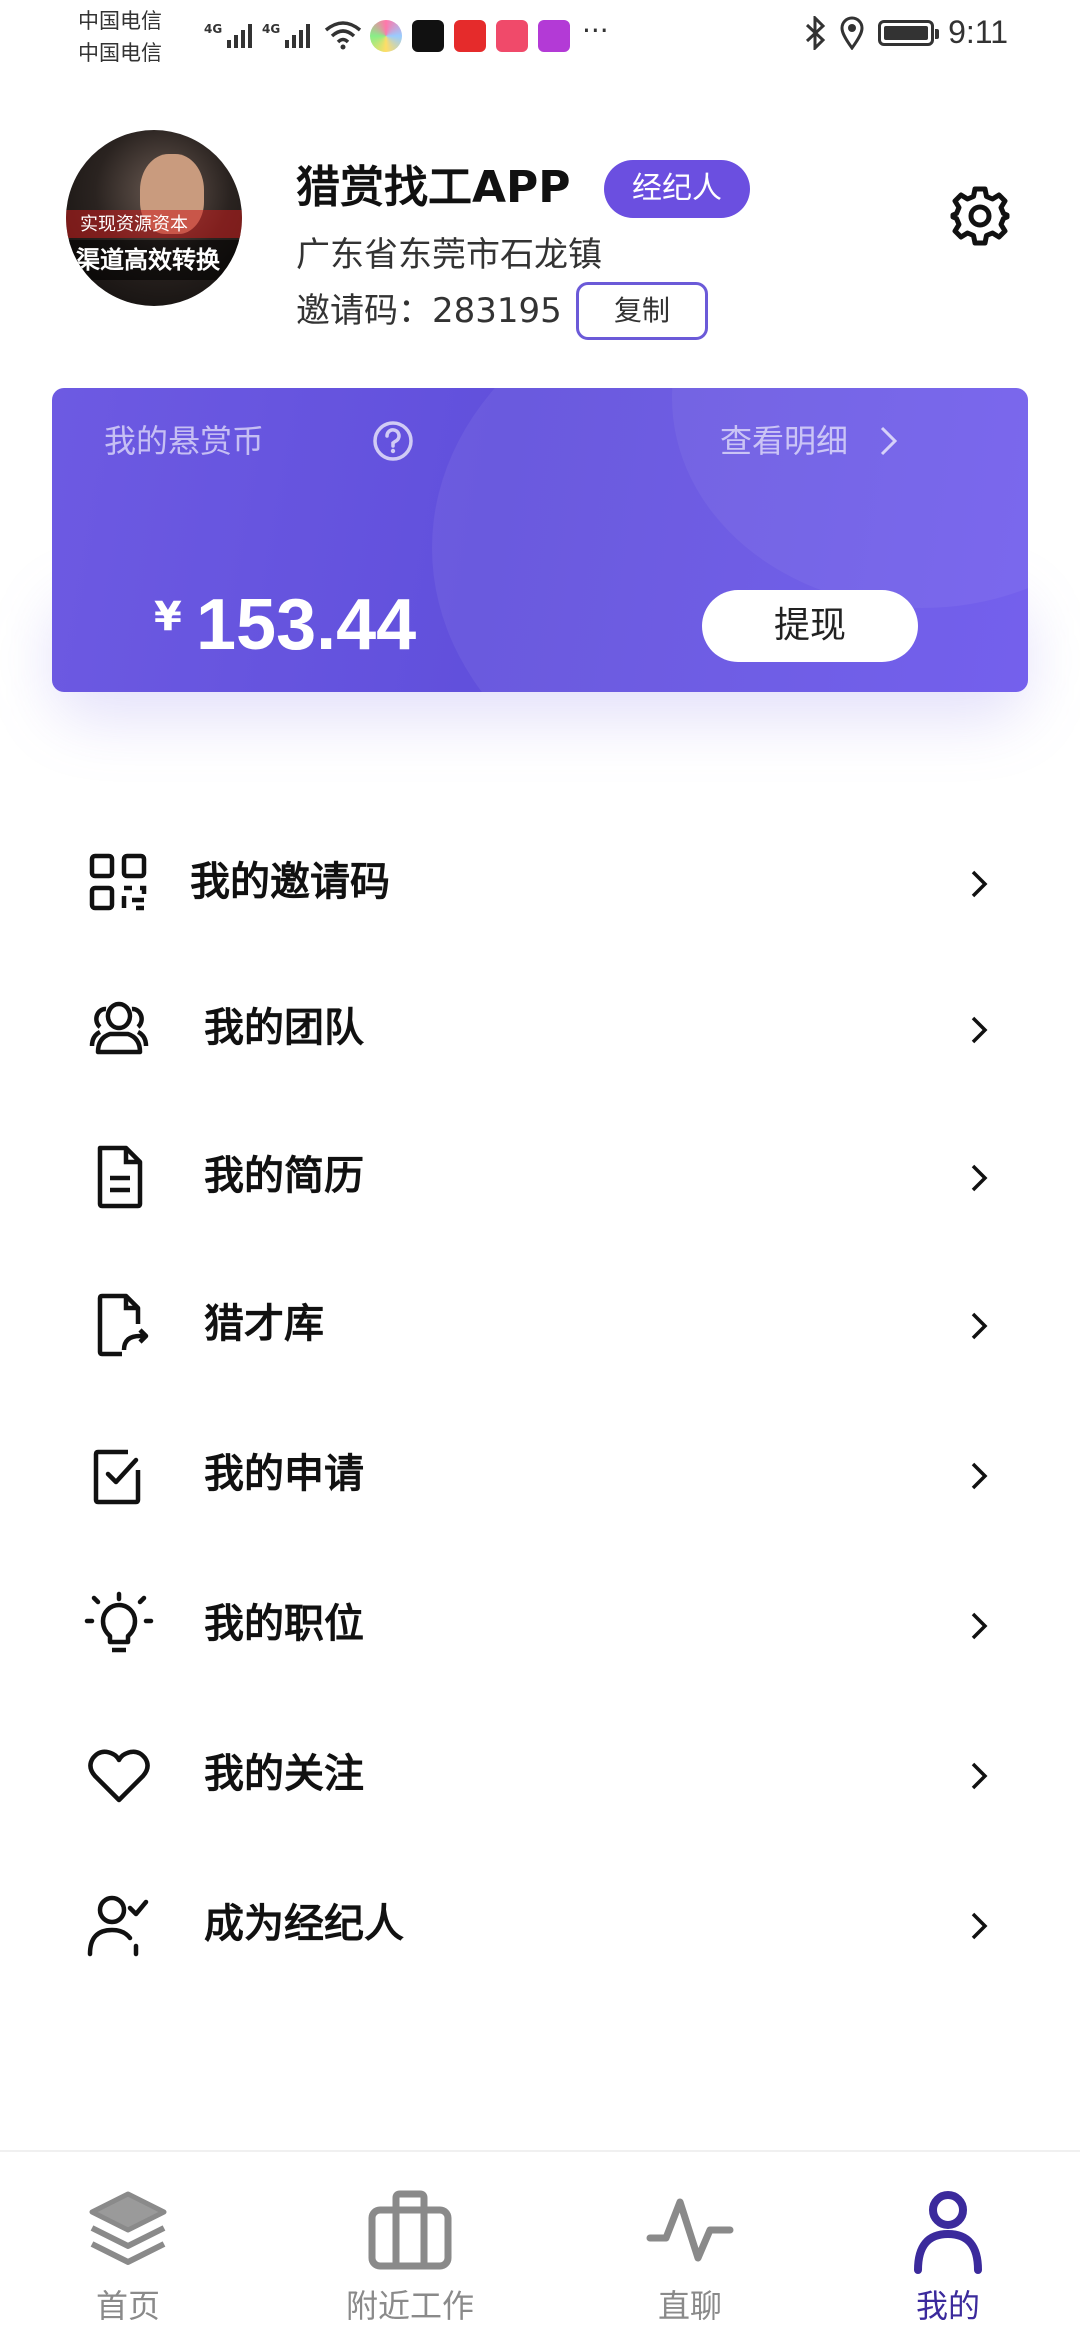  I want to click on talent-pool-icon, so click(123, 1325).